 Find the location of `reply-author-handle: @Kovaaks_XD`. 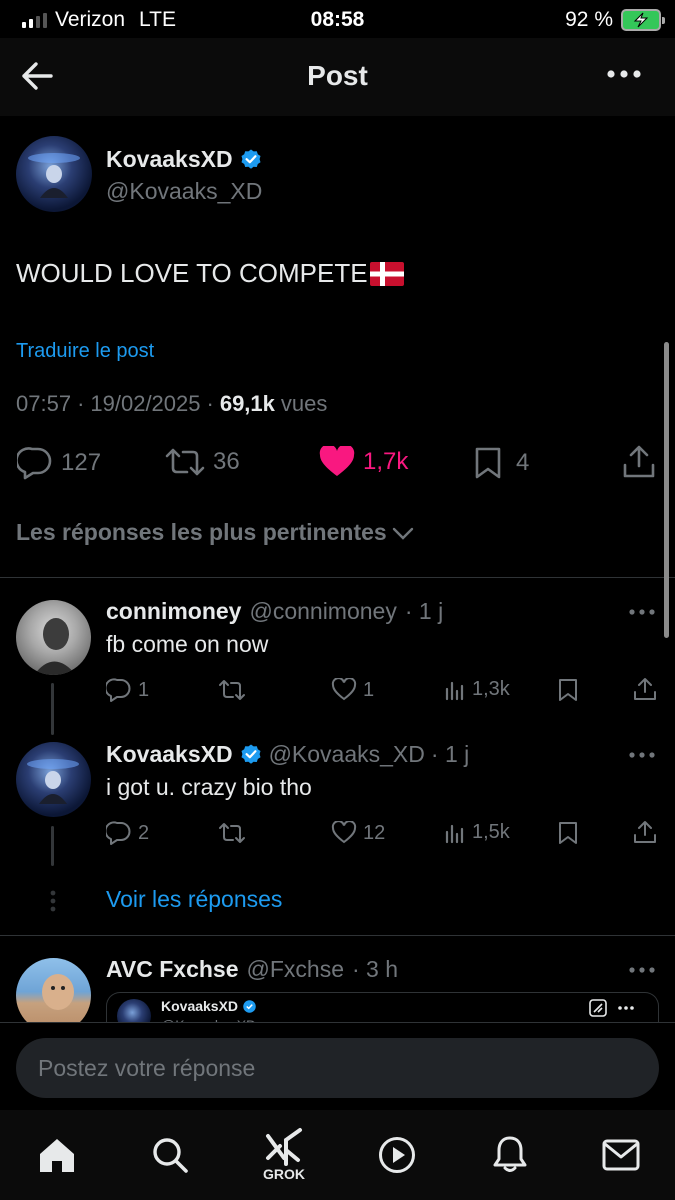

reply-author-handle: @Kovaaks_XD is located at coordinates (347, 754).